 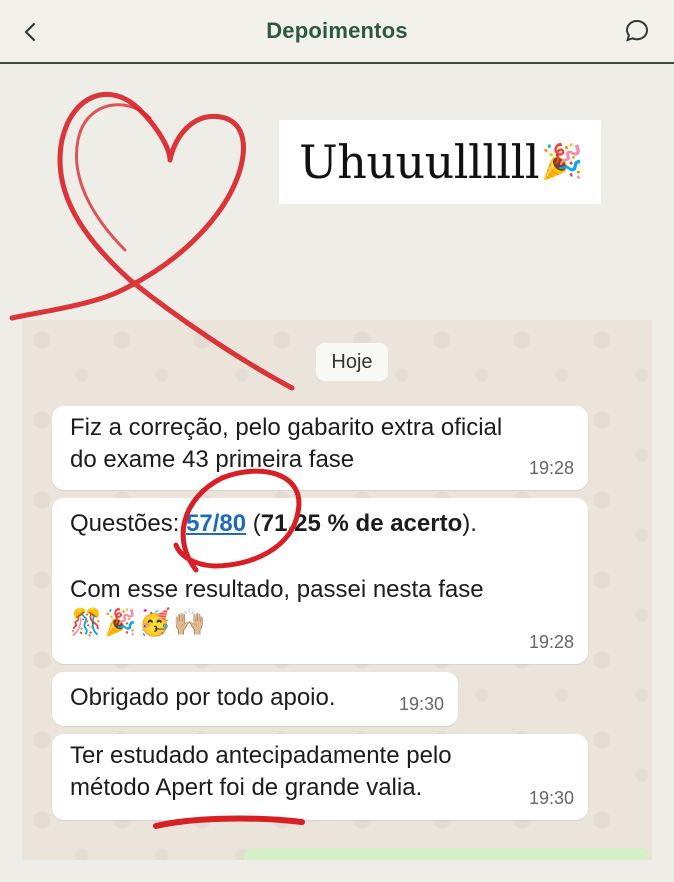 I want to click on message-text: Com esse resultado, passei nesta fase, so click(x=277, y=589).